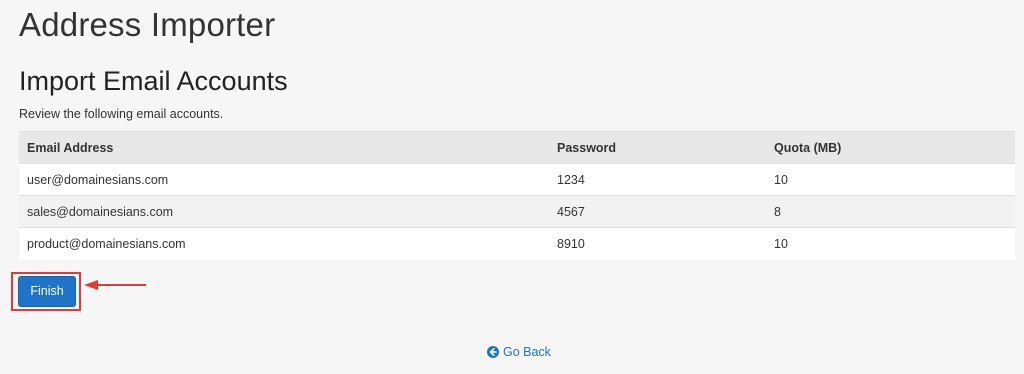  I want to click on go-back-label: Go Back, so click(527, 352).